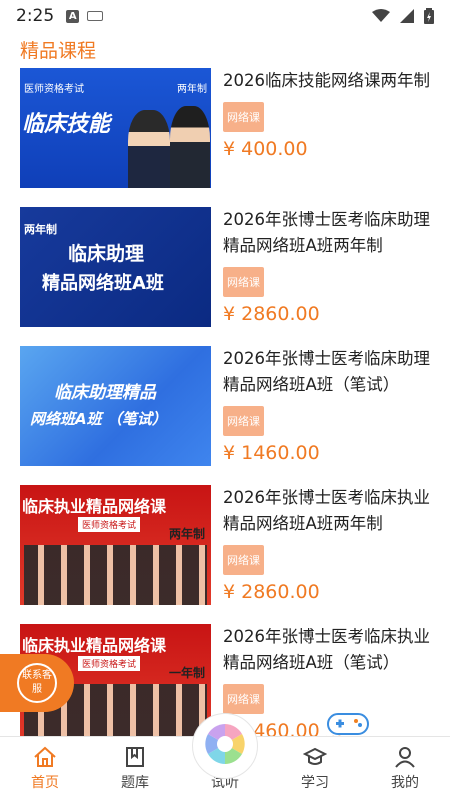 The width and height of the screenshot is (450, 800). What do you see at coordinates (54, 89) in the screenshot?
I see `thumb-label: 医师资格考试` at bounding box center [54, 89].